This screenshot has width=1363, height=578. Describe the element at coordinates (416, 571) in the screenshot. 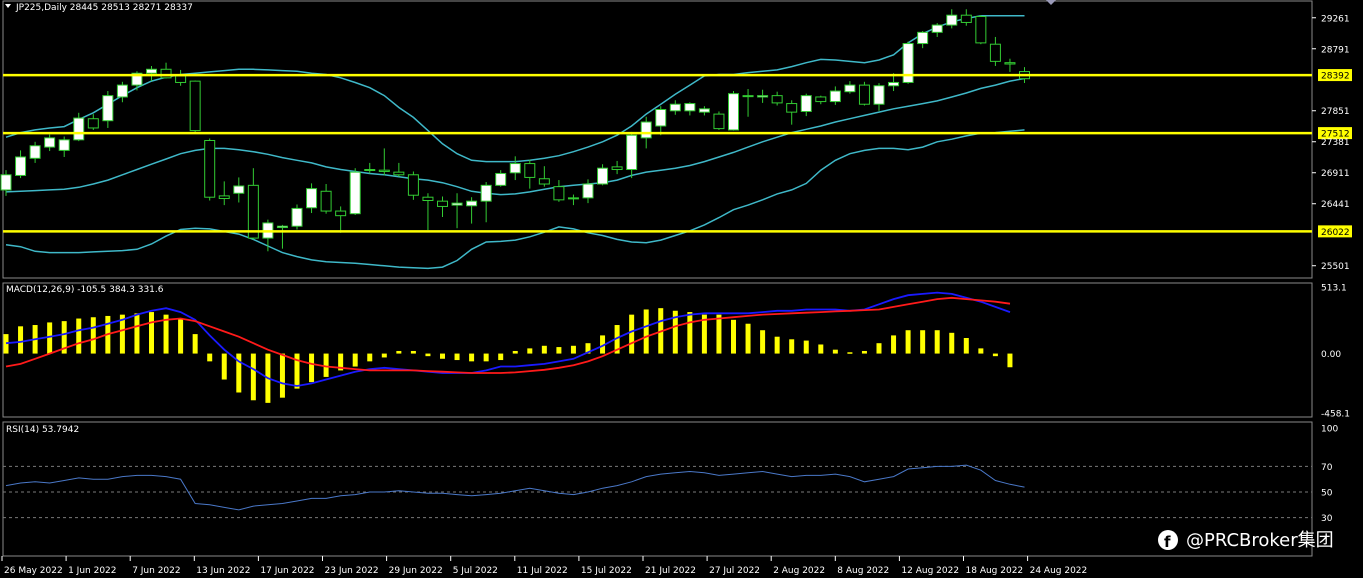

I see `date-label: 29 Jun 2022` at that location.